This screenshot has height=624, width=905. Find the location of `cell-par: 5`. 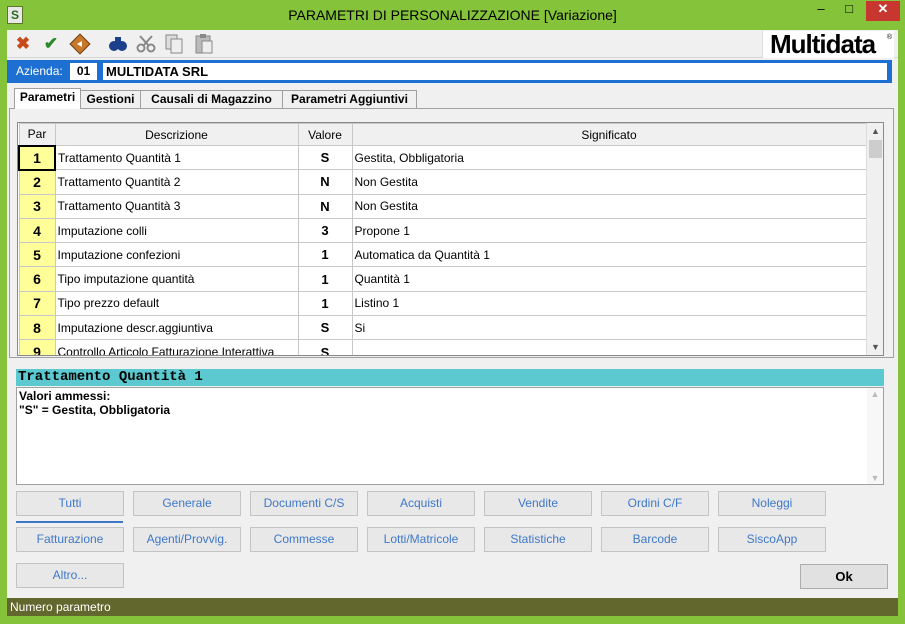

cell-par: 5 is located at coordinates (37, 255).